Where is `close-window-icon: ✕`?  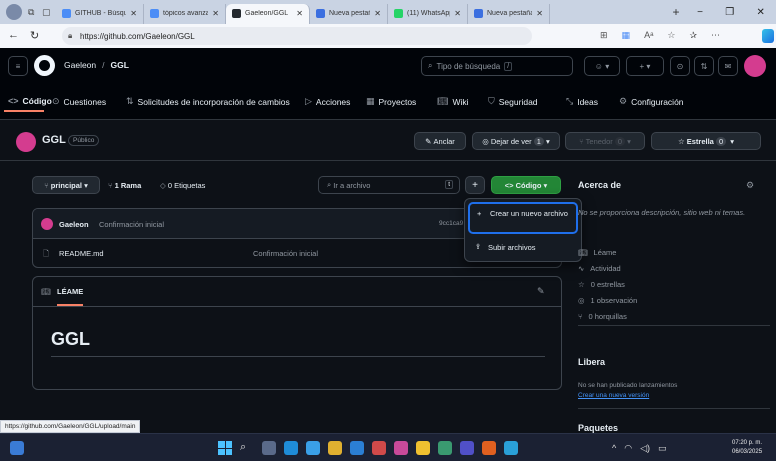
close-window-icon: ✕ is located at coordinates (760, 12).